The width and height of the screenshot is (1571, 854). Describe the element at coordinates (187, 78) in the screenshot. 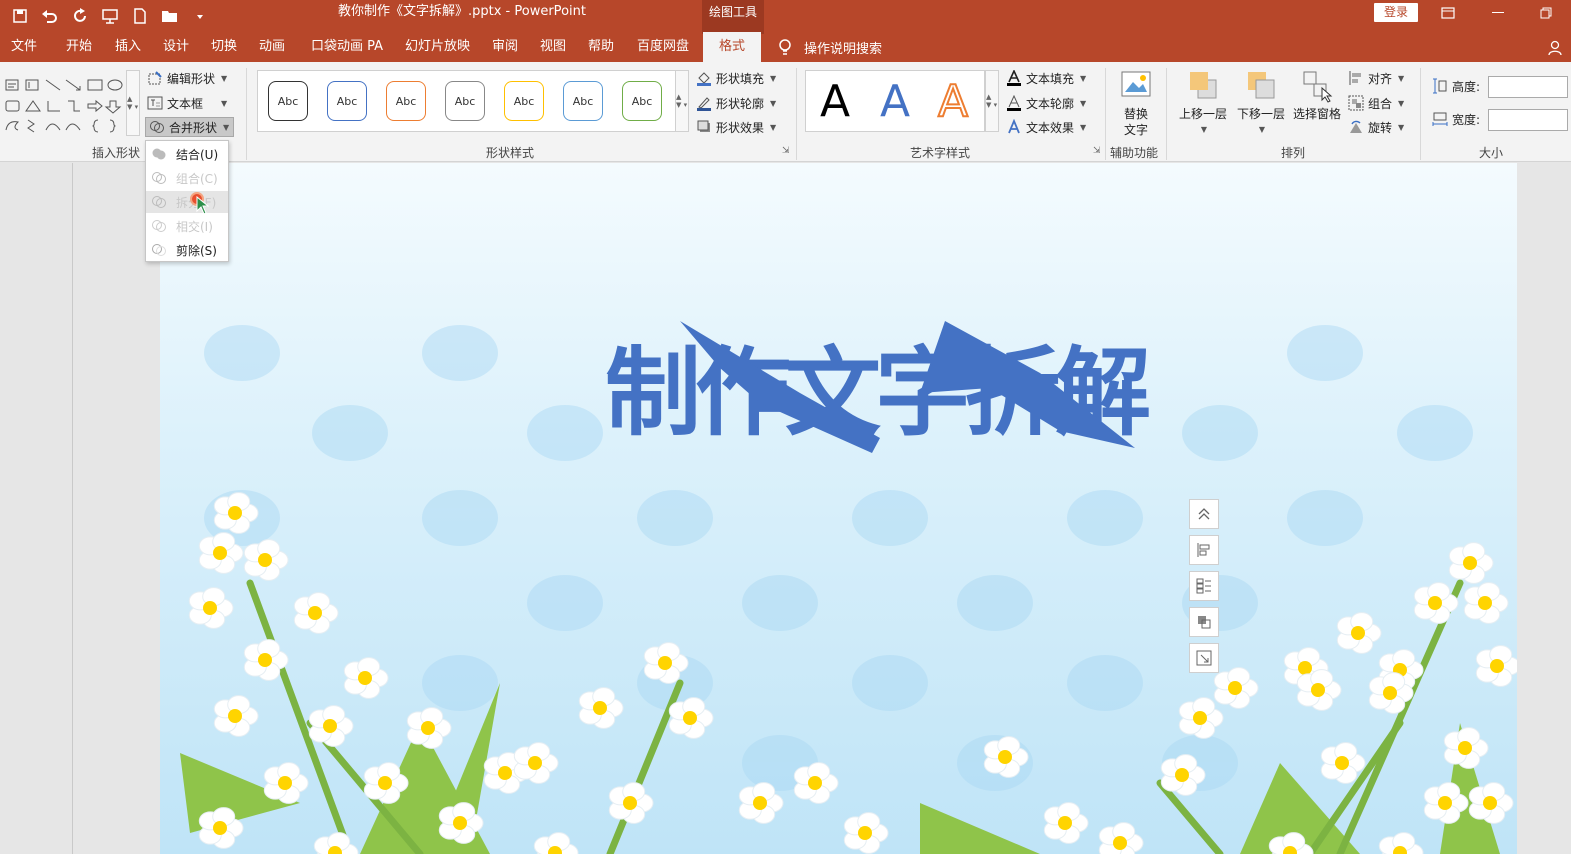

I see `edit-shape-button: 编辑形状 ▼` at that location.